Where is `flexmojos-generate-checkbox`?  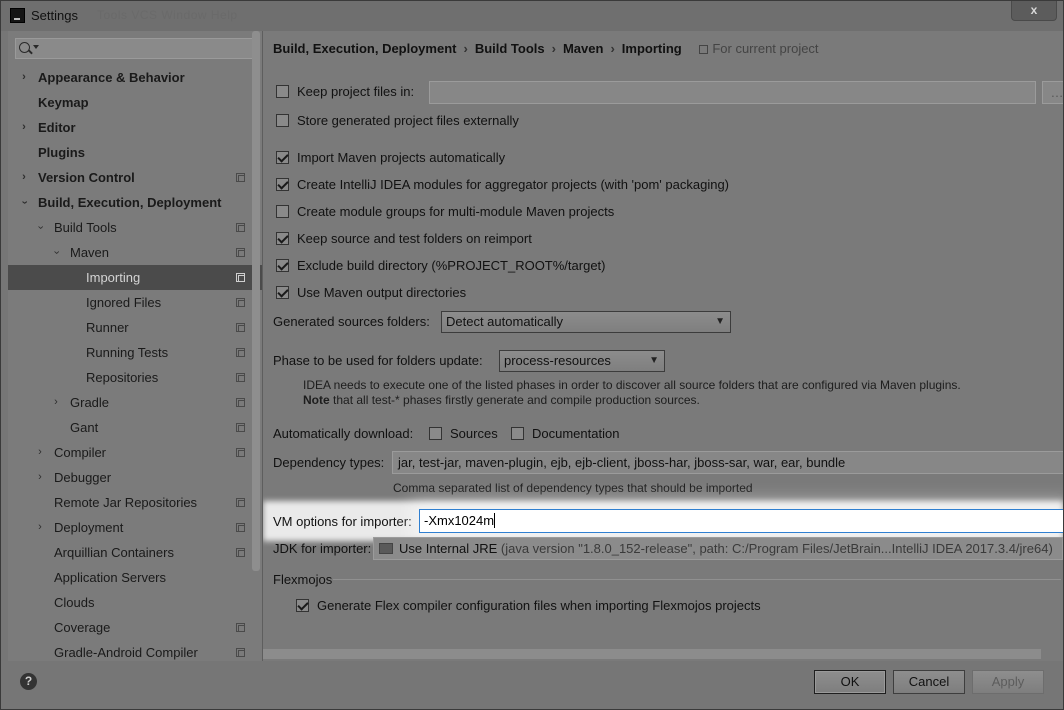 flexmojos-generate-checkbox is located at coordinates (302, 605).